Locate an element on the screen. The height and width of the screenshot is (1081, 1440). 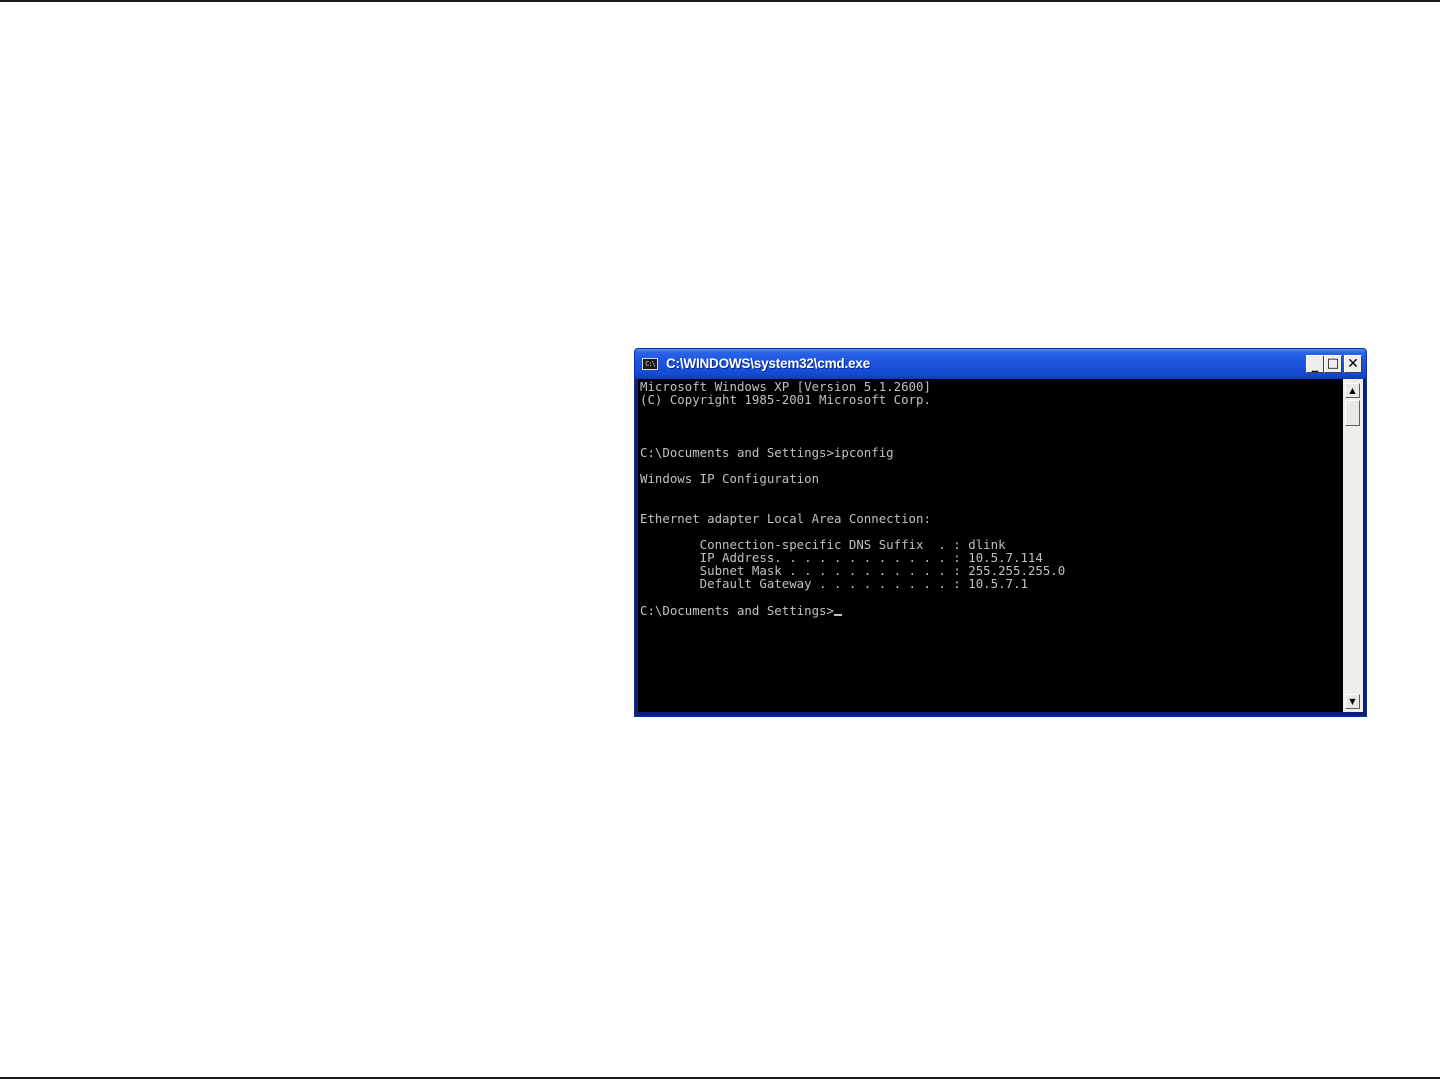
scroll-down-button: ▼ is located at coordinates (1352, 701).